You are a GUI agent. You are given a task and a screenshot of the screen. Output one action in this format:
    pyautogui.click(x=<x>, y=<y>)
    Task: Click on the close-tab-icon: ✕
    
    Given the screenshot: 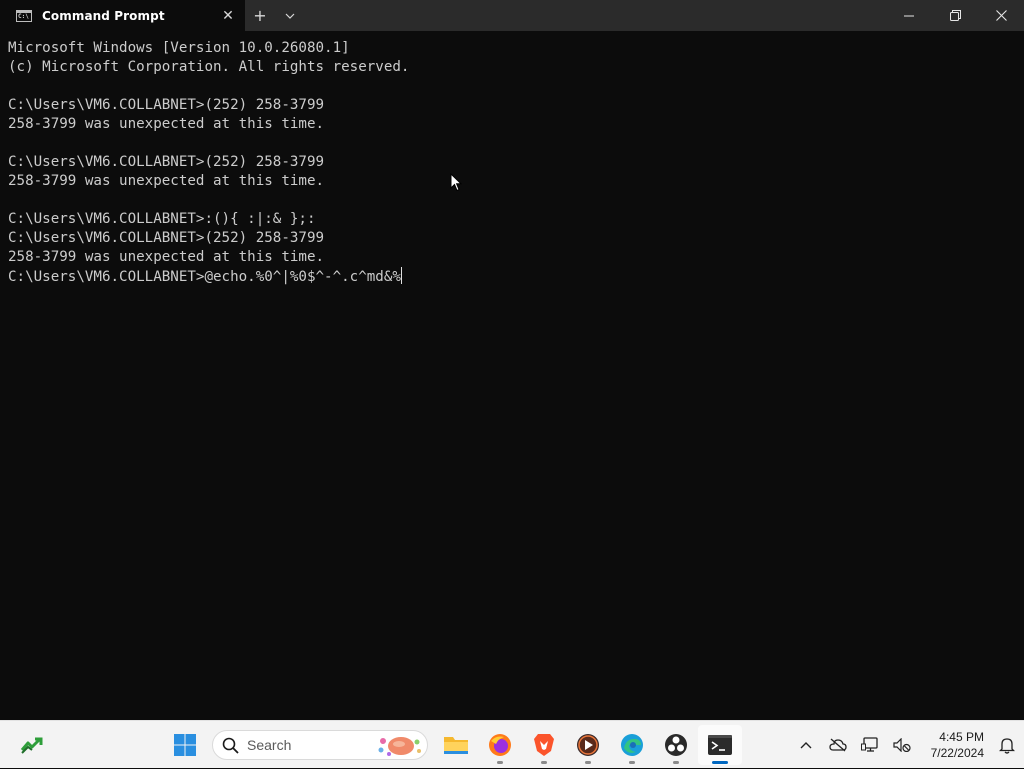 What is the action you would take?
    pyautogui.click(x=228, y=15)
    